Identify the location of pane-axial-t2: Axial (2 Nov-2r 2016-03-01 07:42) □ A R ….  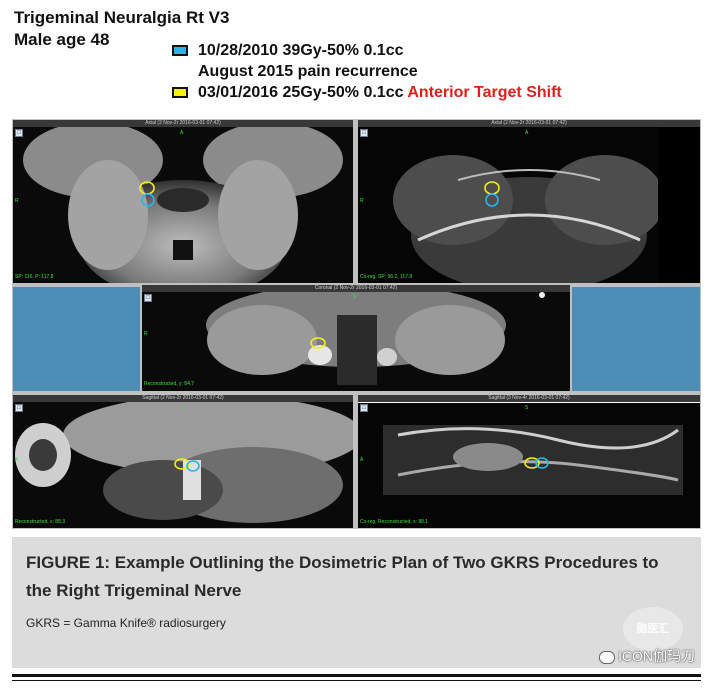
(529, 201).